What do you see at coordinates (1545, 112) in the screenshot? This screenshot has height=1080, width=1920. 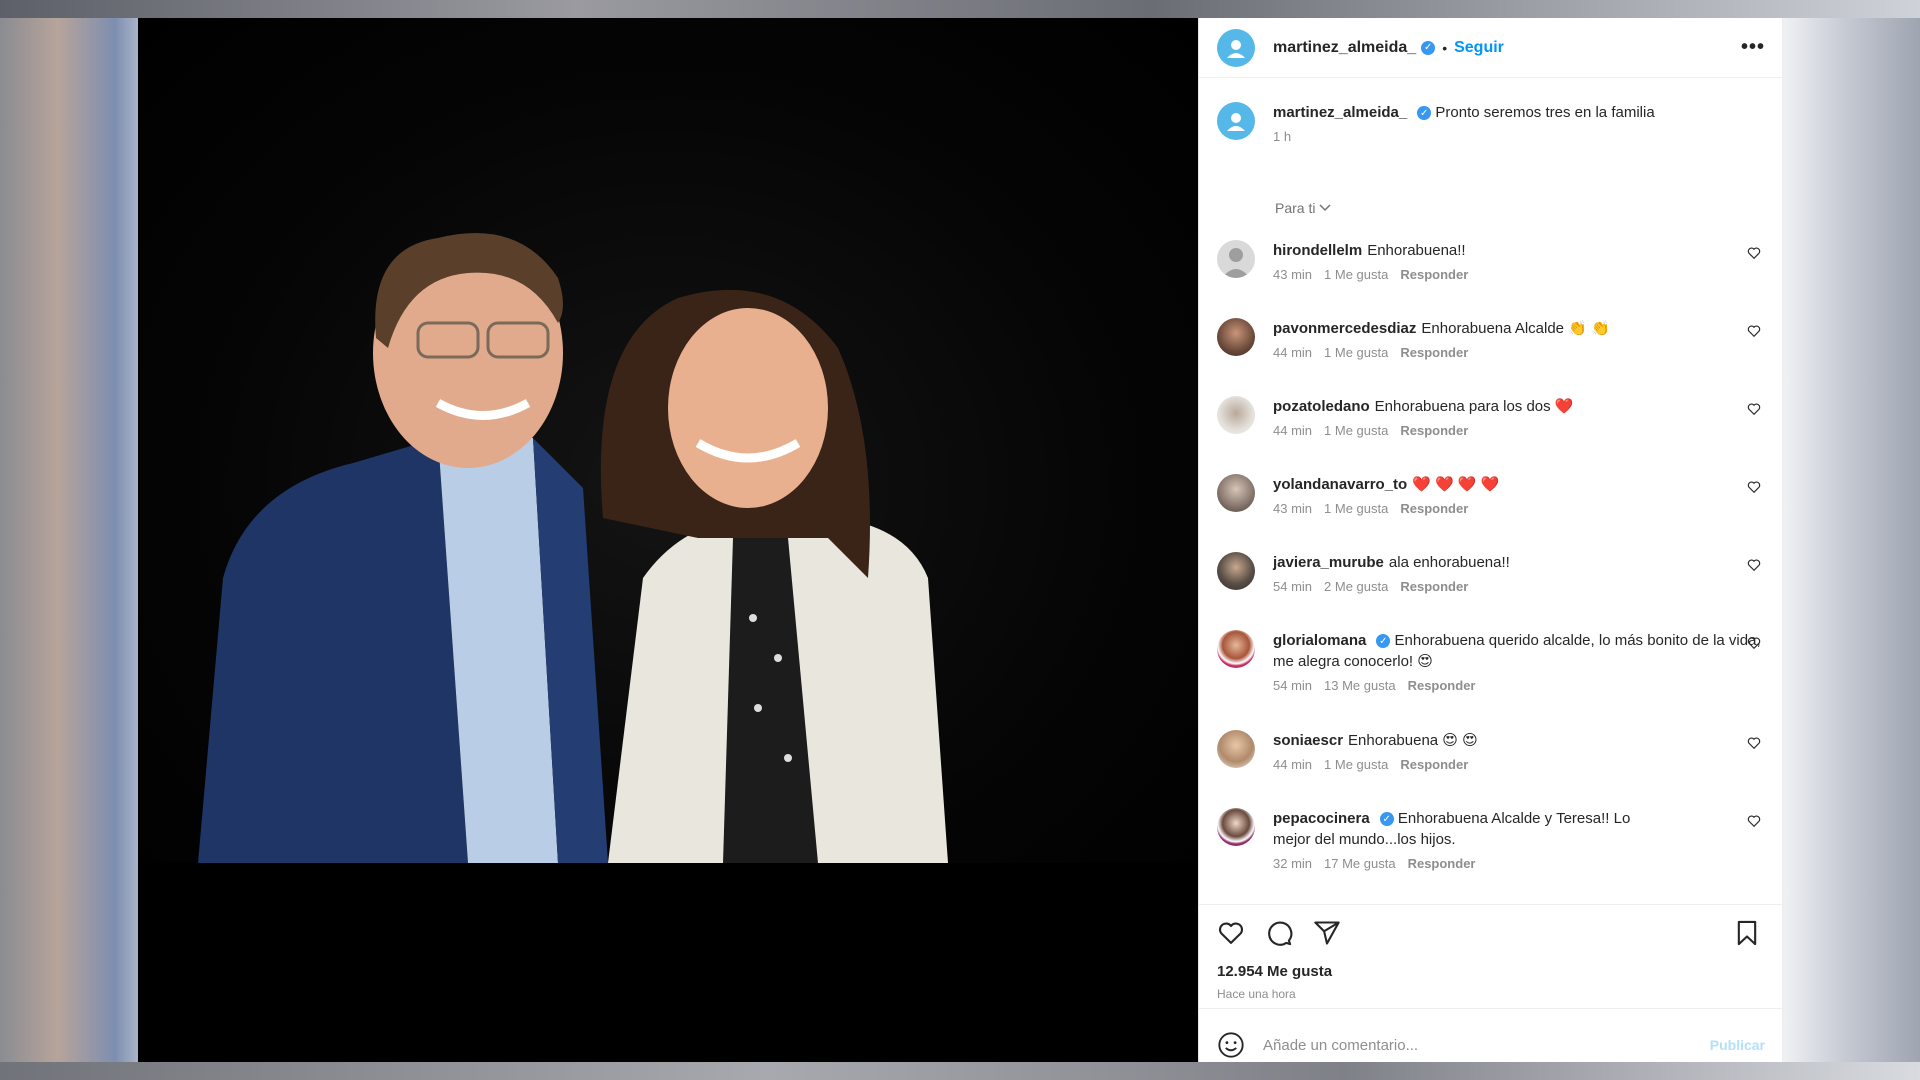 I see `caption-text: Pronto seremos tres en la familia` at bounding box center [1545, 112].